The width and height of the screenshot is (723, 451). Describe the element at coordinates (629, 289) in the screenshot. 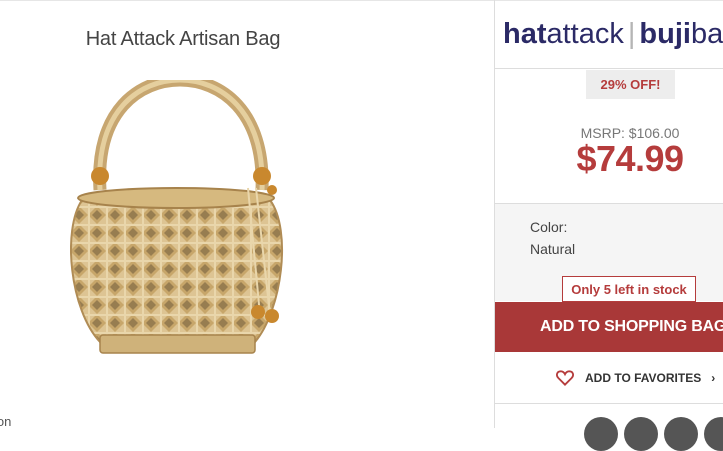

I see `stock-badge: Only 5 left in stock` at that location.